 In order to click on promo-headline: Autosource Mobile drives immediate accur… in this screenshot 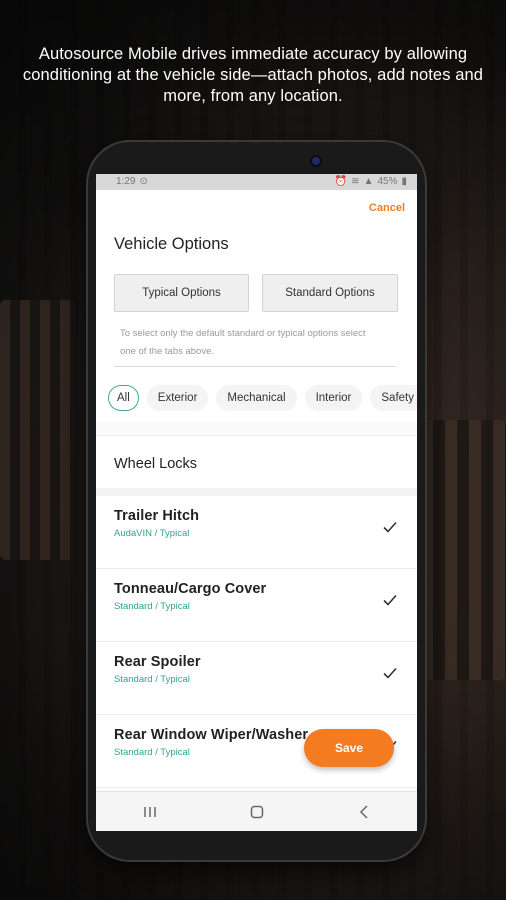, I will do `click(253, 75)`.